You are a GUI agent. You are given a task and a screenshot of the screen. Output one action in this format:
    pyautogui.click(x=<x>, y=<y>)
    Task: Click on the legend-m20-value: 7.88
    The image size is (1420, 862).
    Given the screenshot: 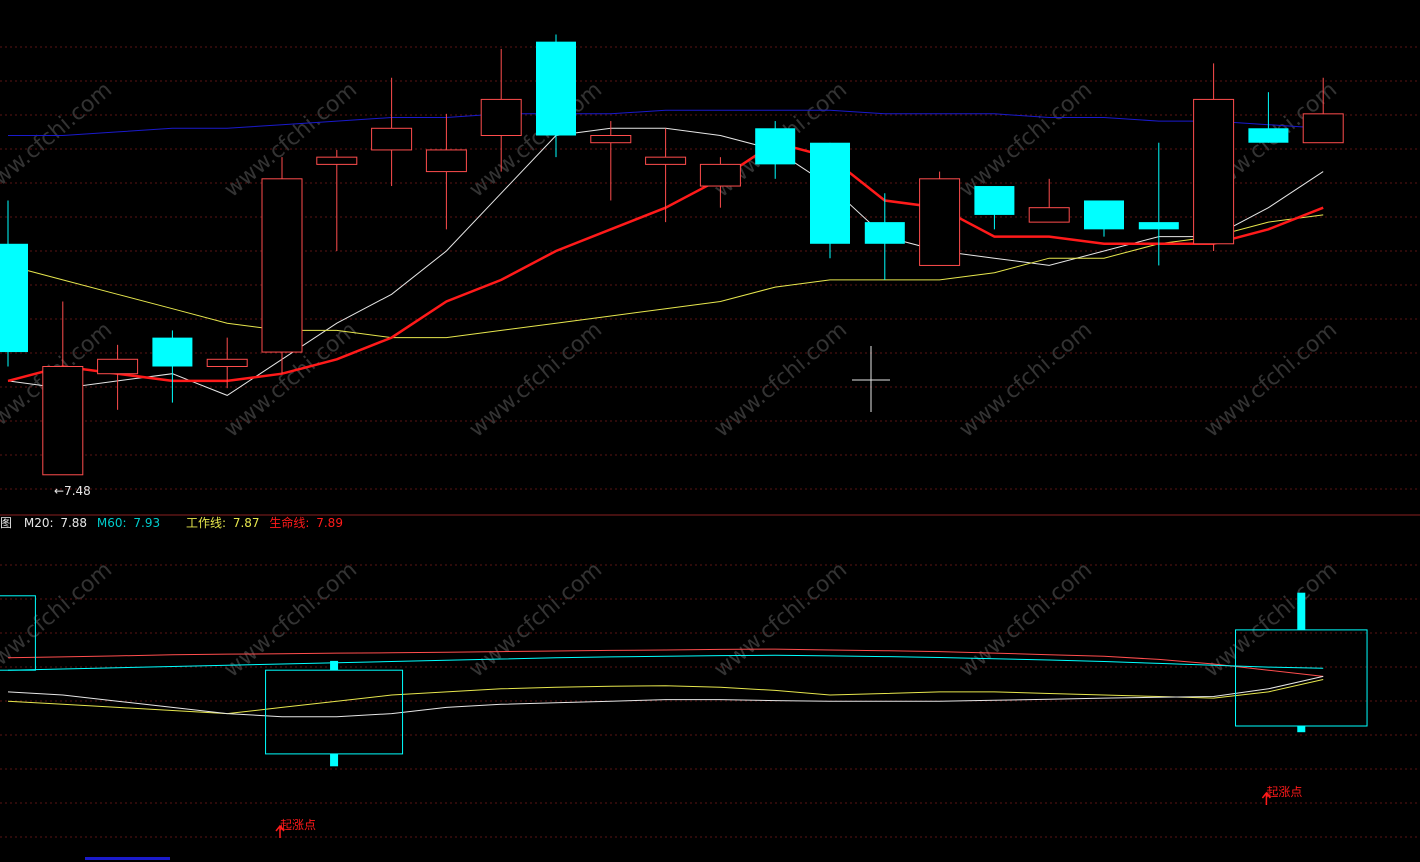 What is the action you would take?
    pyautogui.click(x=73, y=523)
    